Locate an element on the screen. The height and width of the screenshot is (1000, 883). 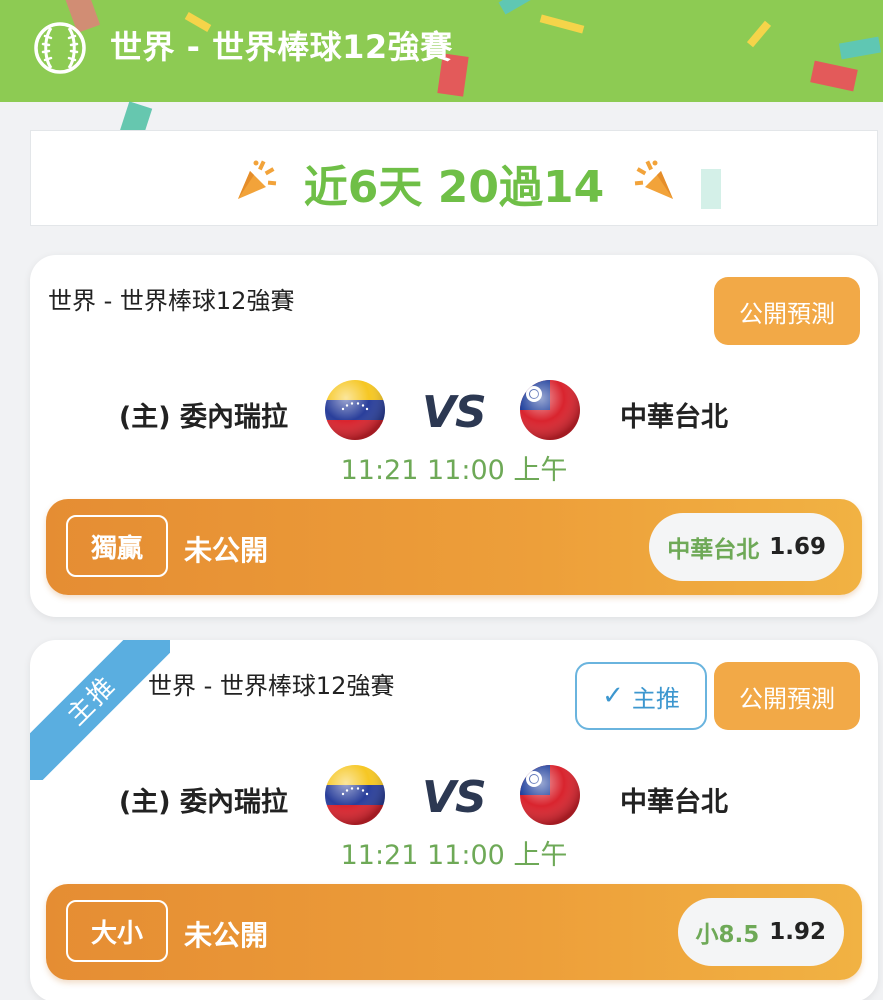
odds-pill: 中華台北 1.69 is located at coordinates (746, 547).